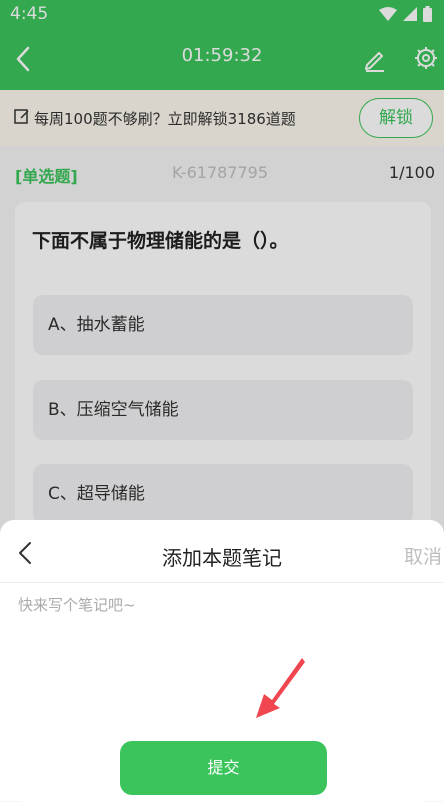  What do you see at coordinates (223, 768) in the screenshot?
I see `submit-button: 提交` at bounding box center [223, 768].